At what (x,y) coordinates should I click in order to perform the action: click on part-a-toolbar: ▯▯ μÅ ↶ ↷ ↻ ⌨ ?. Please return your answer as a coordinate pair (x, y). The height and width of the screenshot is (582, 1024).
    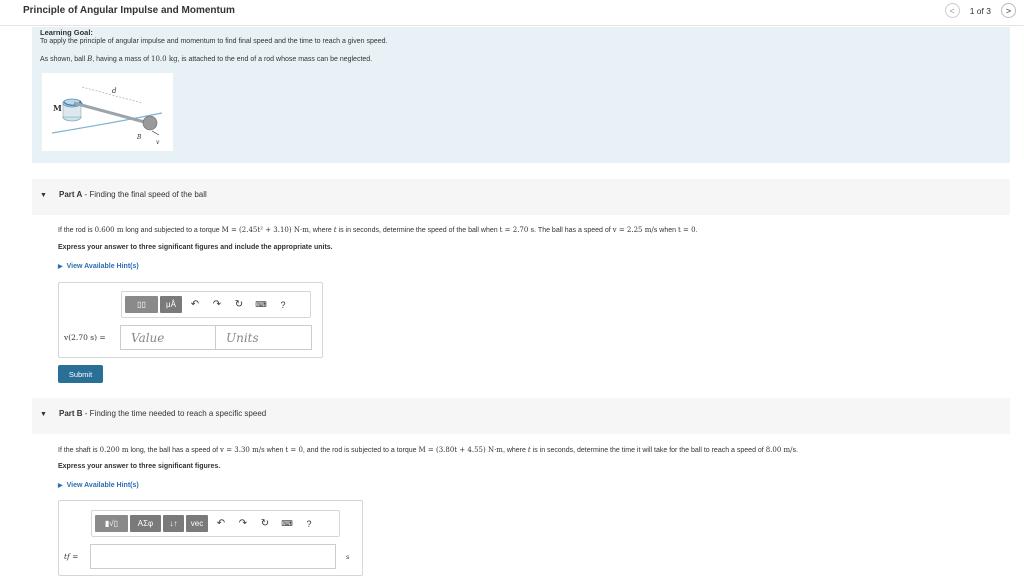
    Looking at the image, I should click on (216, 304).